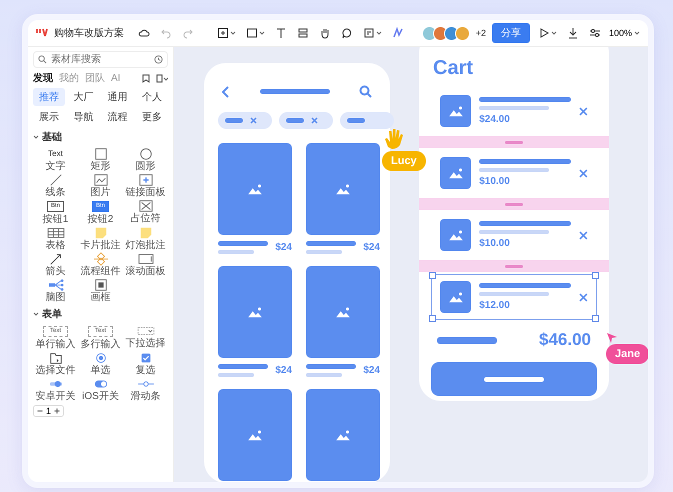  What do you see at coordinates (42, 31) in the screenshot?
I see `app-logo-icon` at bounding box center [42, 31].